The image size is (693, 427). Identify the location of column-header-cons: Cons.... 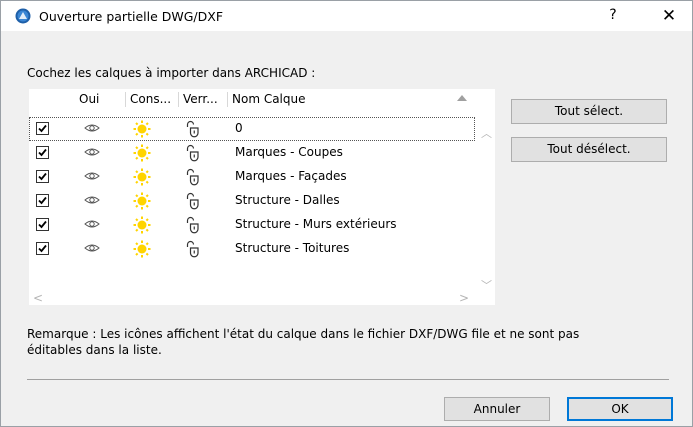
(152, 99).